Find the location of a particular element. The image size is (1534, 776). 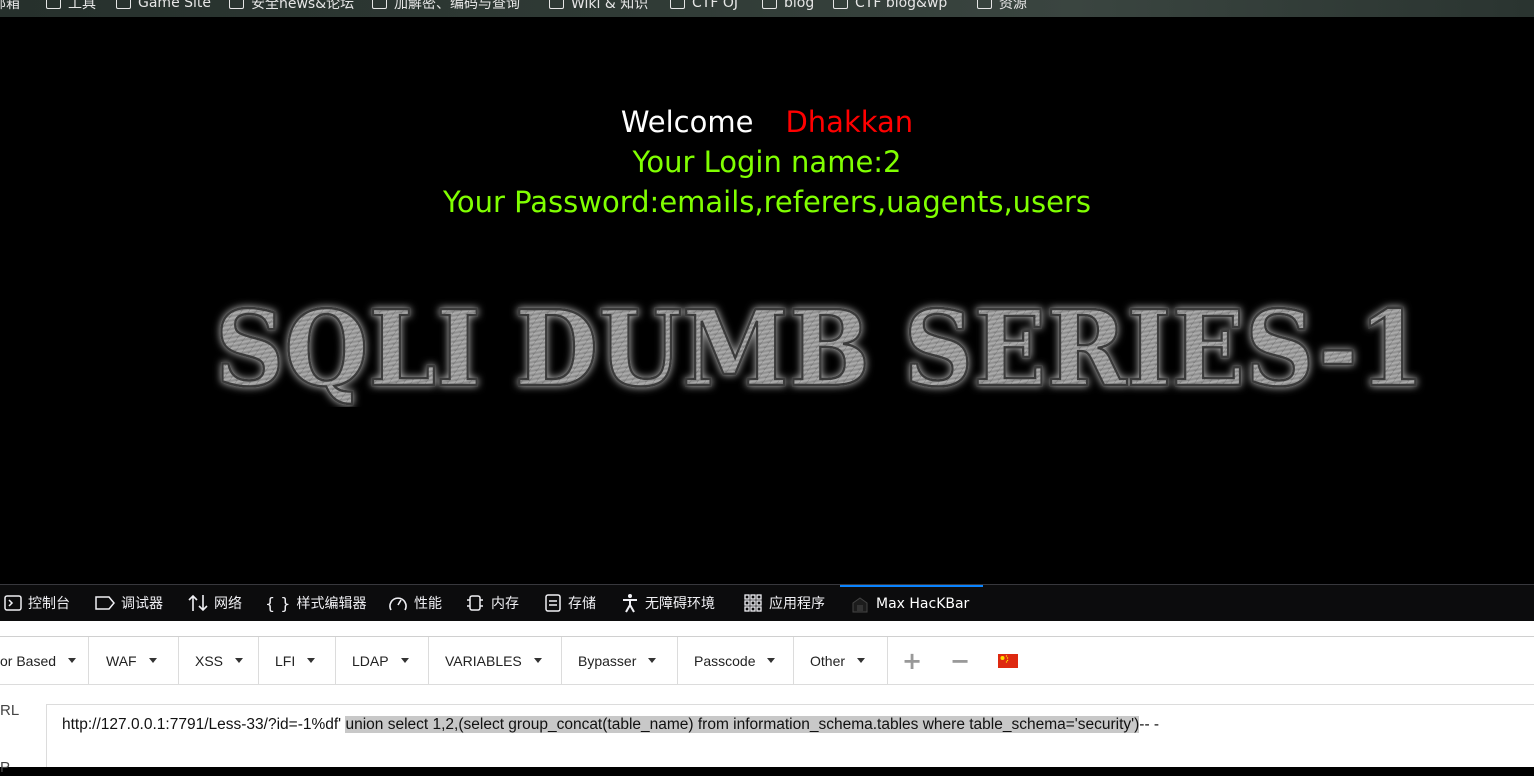

tab-performance: 性能 is located at coordinates (415, 603).